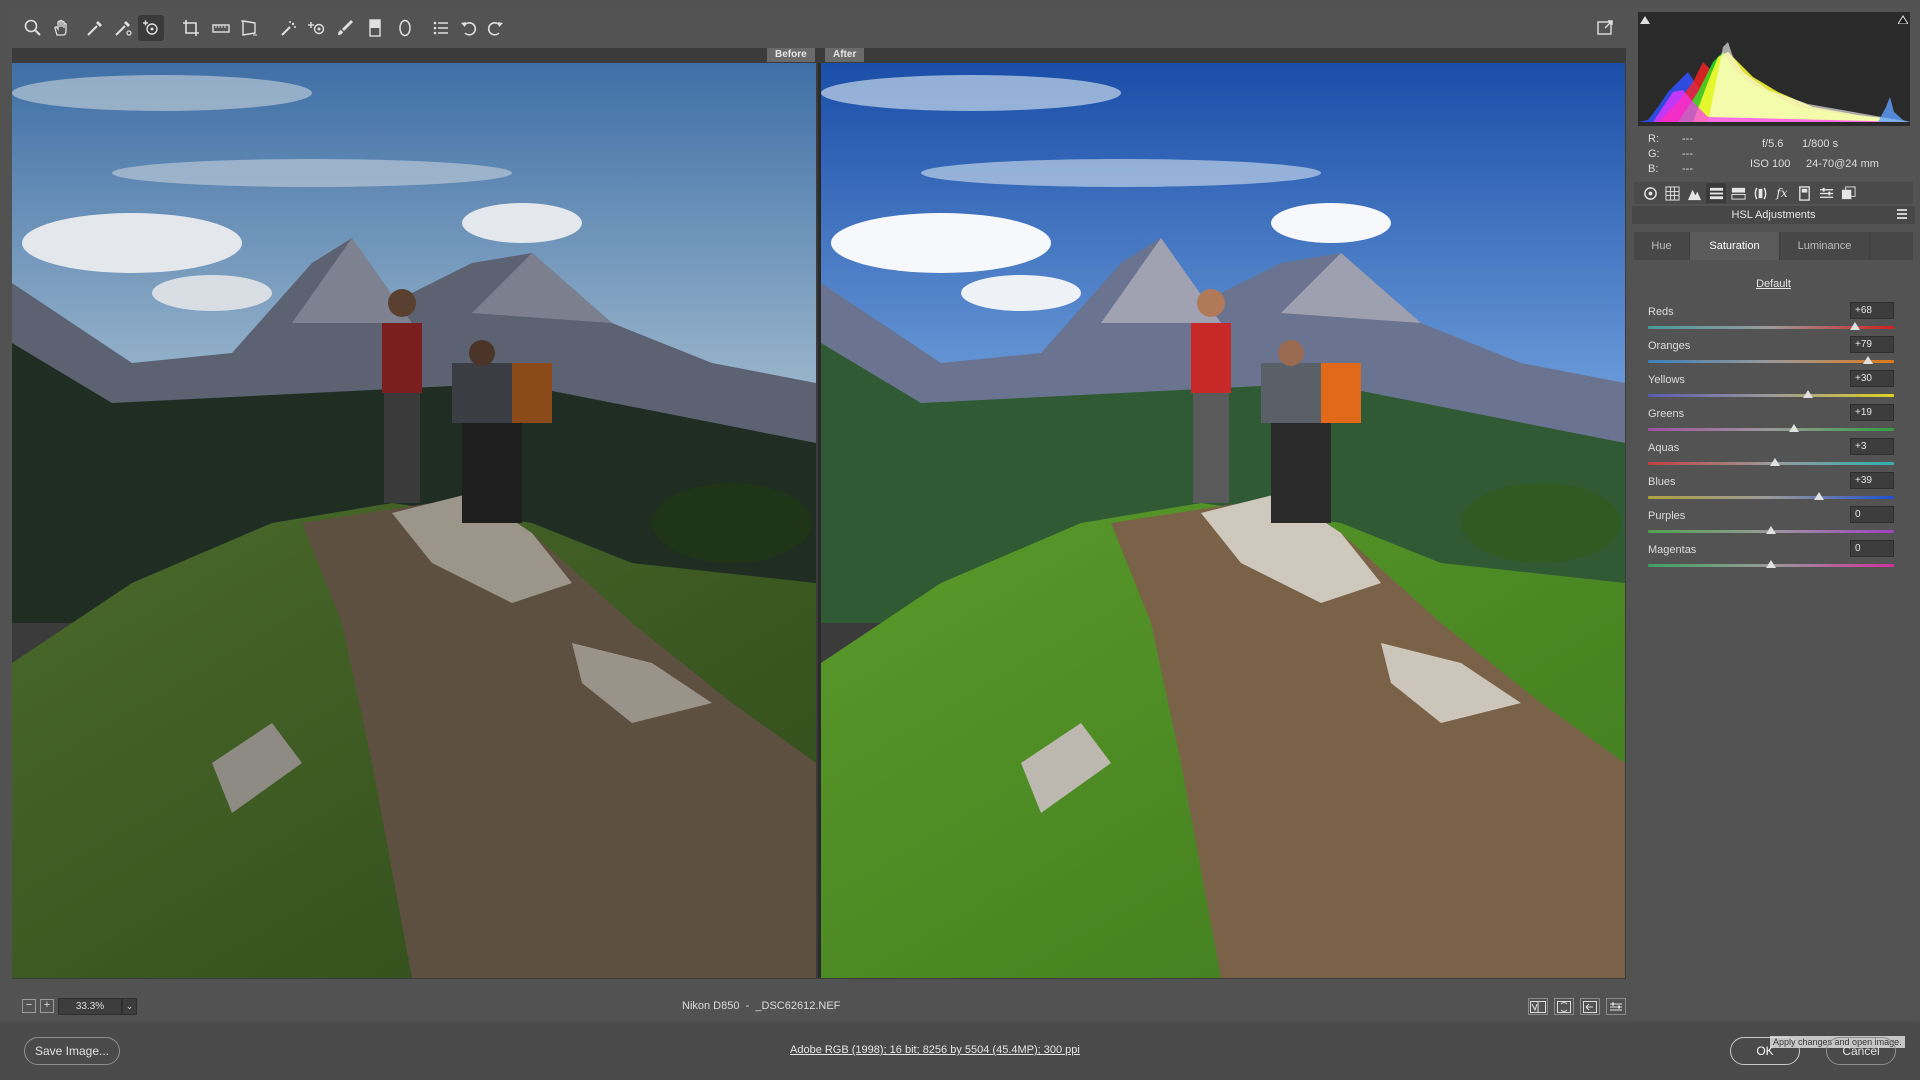 The width and height of the screenshot is (1920, 1080). Describe the element at coordinates (405, 28) in the screenshot. I see `radial-filter-icon` at that location.